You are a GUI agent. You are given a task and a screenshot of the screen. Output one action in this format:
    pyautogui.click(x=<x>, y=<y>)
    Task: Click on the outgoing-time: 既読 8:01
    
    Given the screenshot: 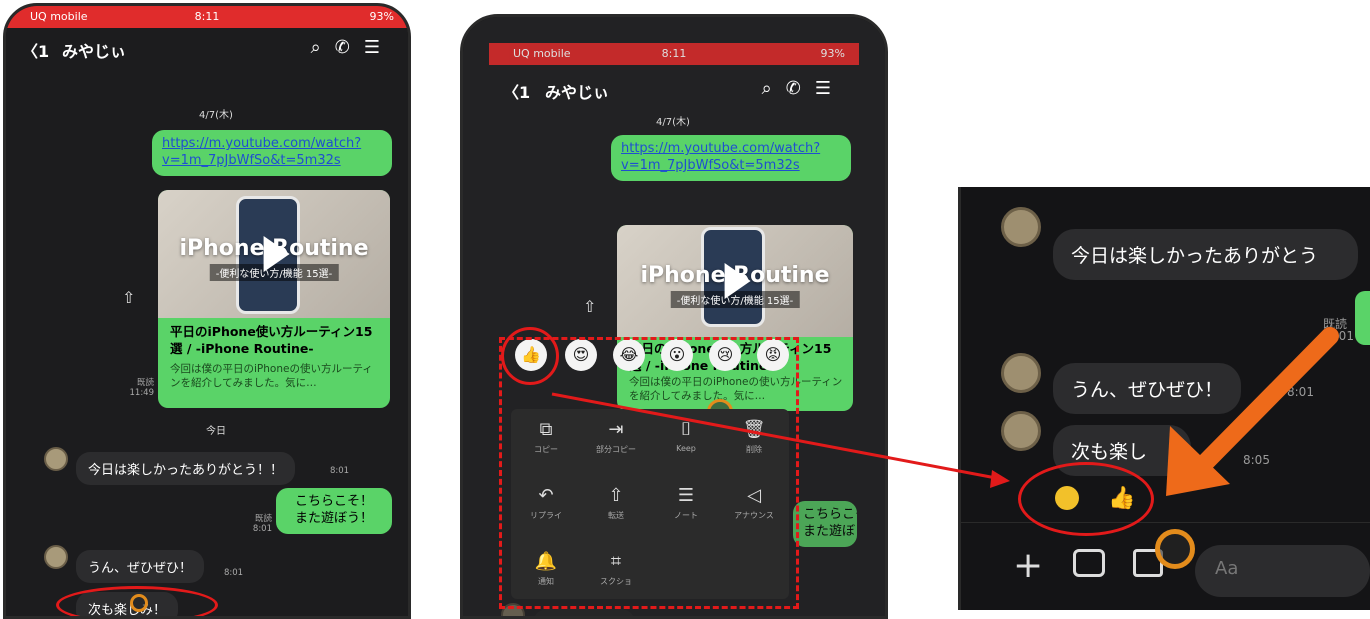 What is the action you would take?
    pyautogui.click(x=262, y=524)
    